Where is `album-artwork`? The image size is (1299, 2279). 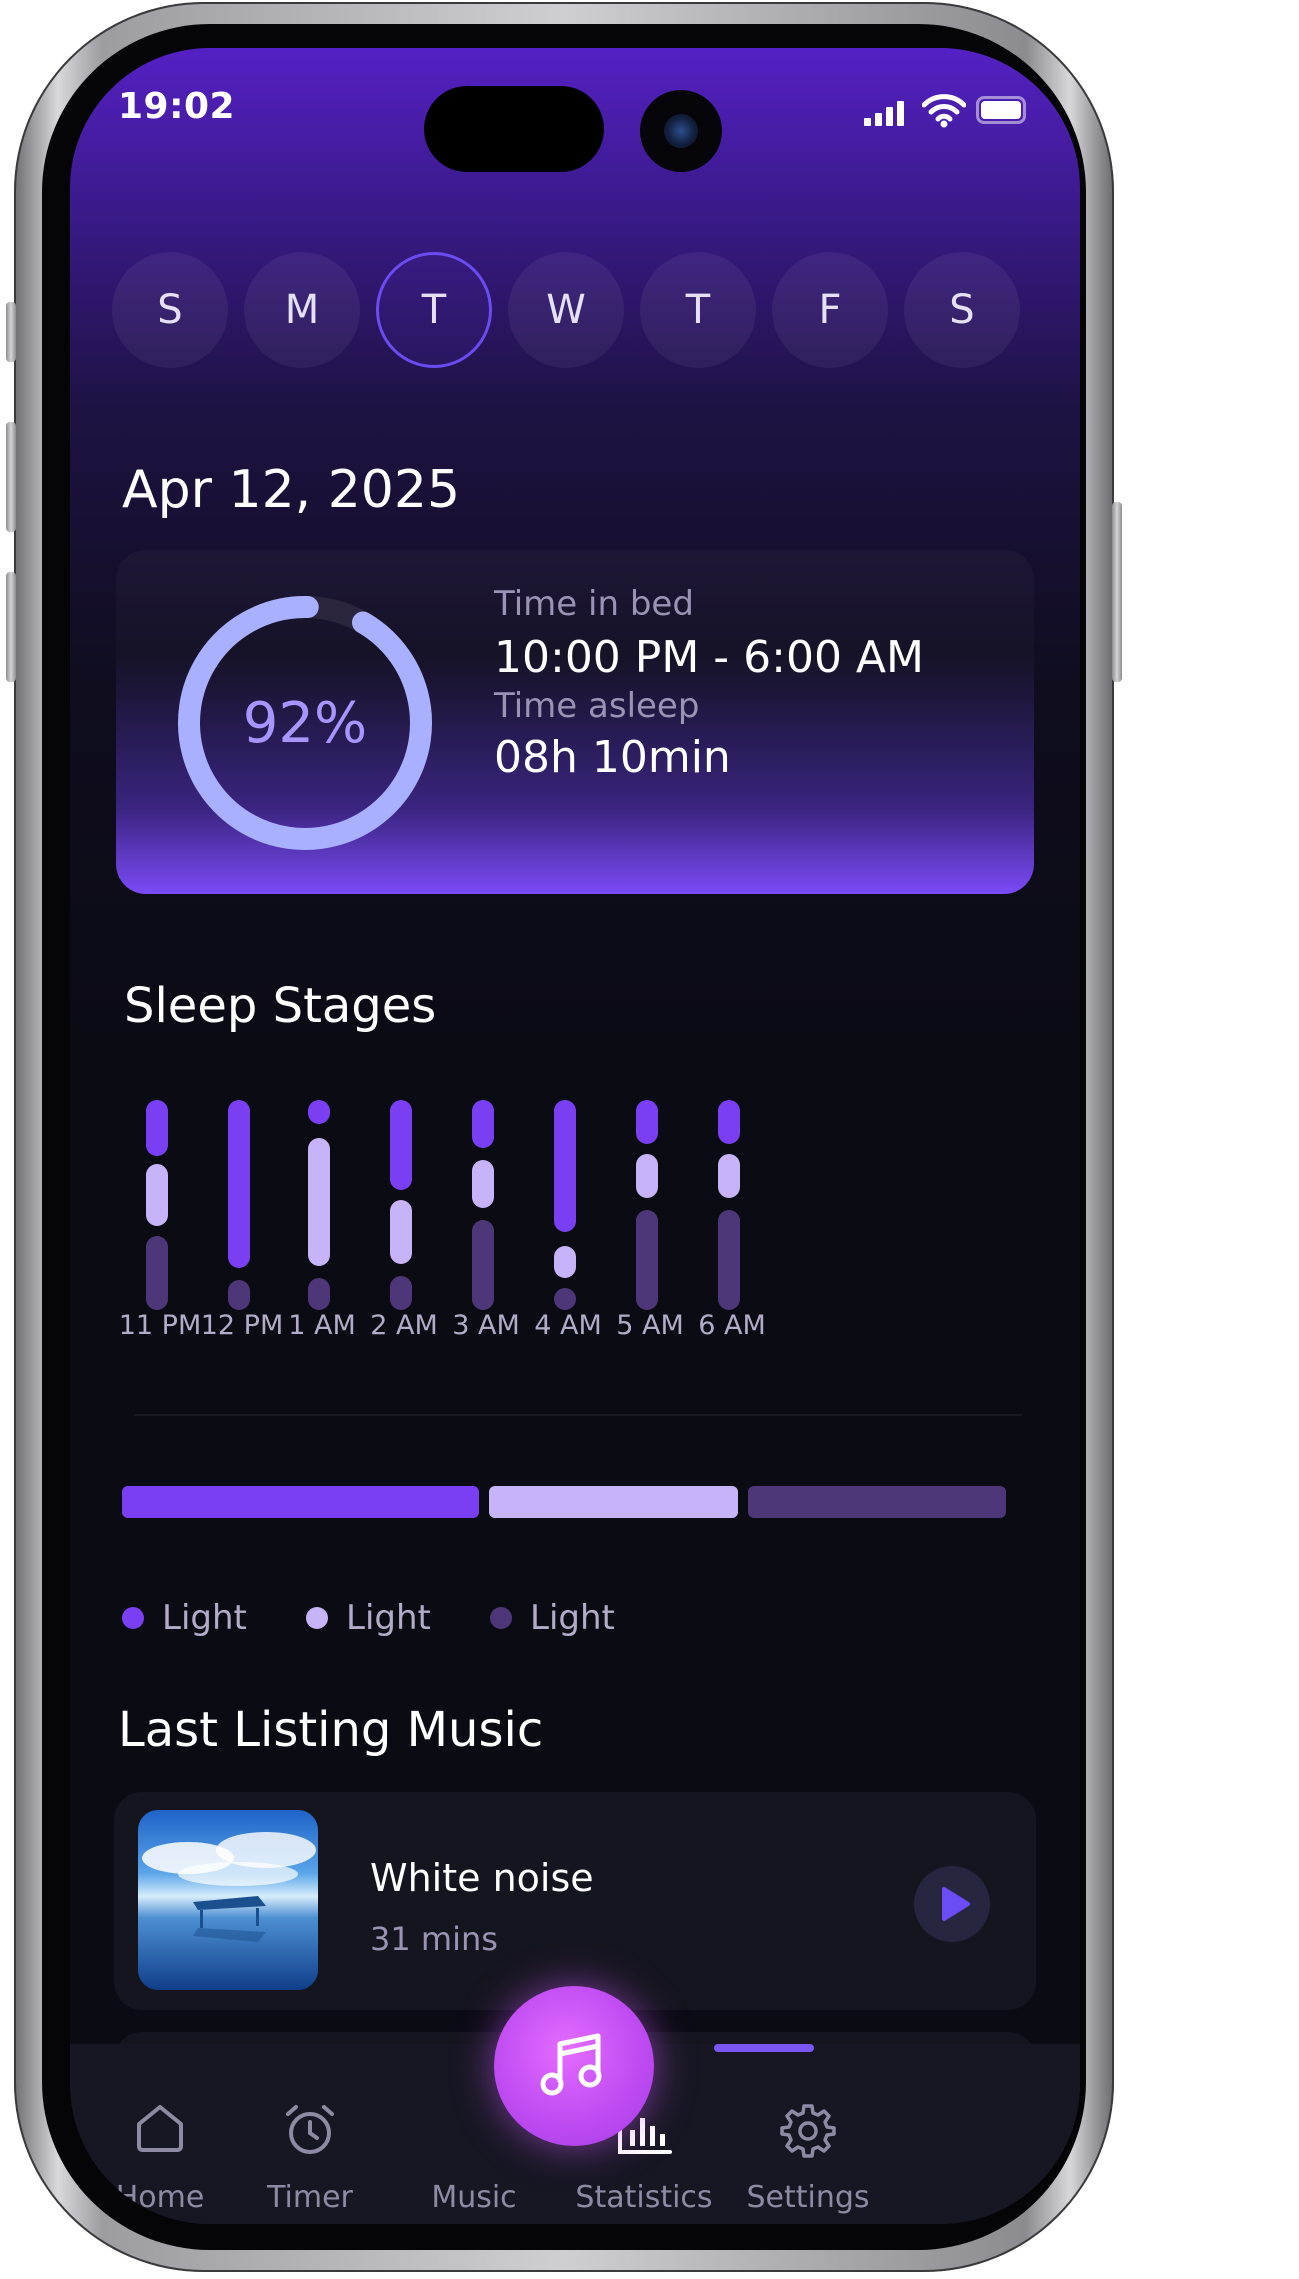
album-artwork is located at coordinates (228, 1900).